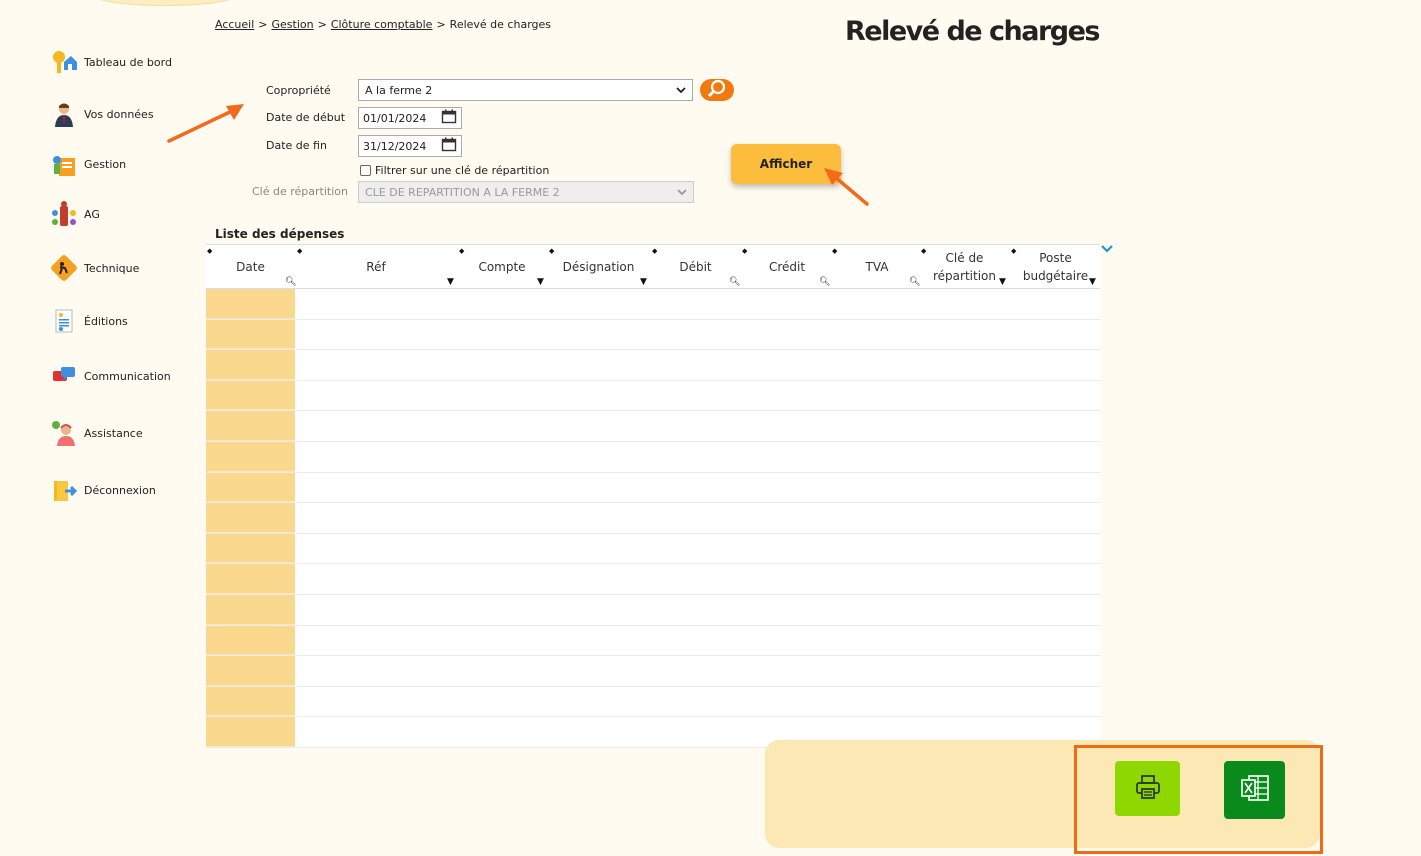  I want to click on highlight-frame, so click(1198, 799).